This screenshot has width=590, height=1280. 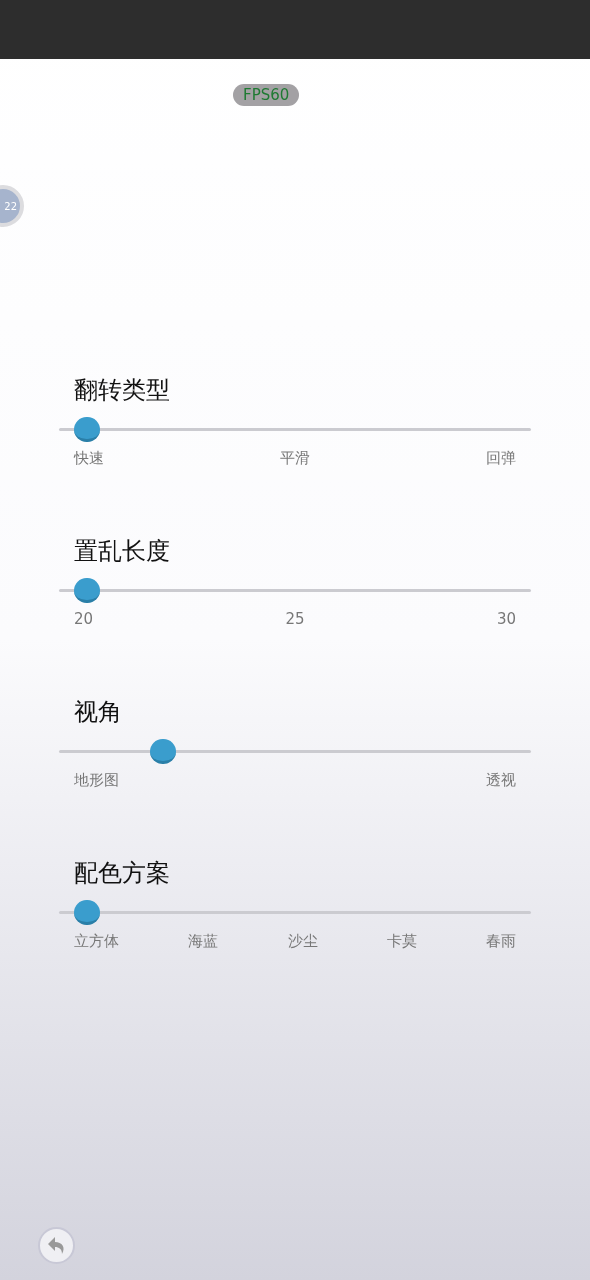 What do you see at coordinates (96, 780) in the screenshot?
I see `tick-label: 地形图` at bounding box center [96, 780].